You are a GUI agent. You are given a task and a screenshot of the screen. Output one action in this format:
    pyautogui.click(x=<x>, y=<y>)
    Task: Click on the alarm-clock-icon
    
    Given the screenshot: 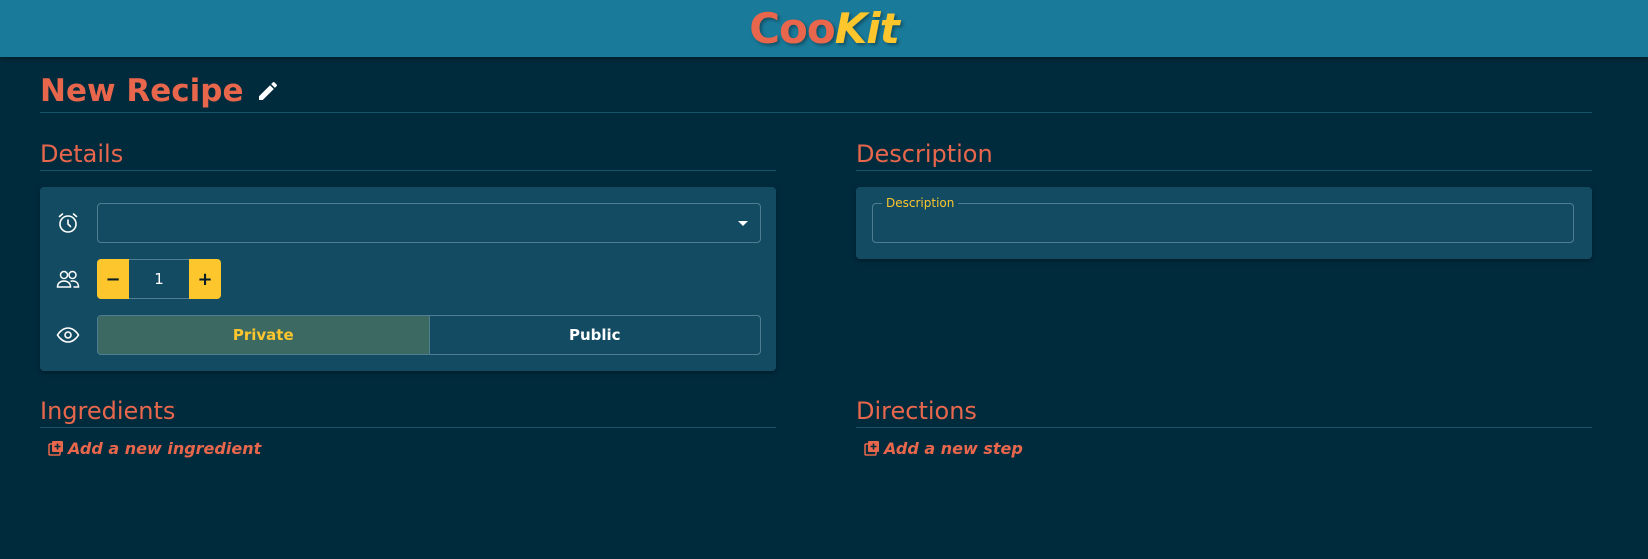 What is the action you would take?
    pyautogui.click(x=68, y=223)
    